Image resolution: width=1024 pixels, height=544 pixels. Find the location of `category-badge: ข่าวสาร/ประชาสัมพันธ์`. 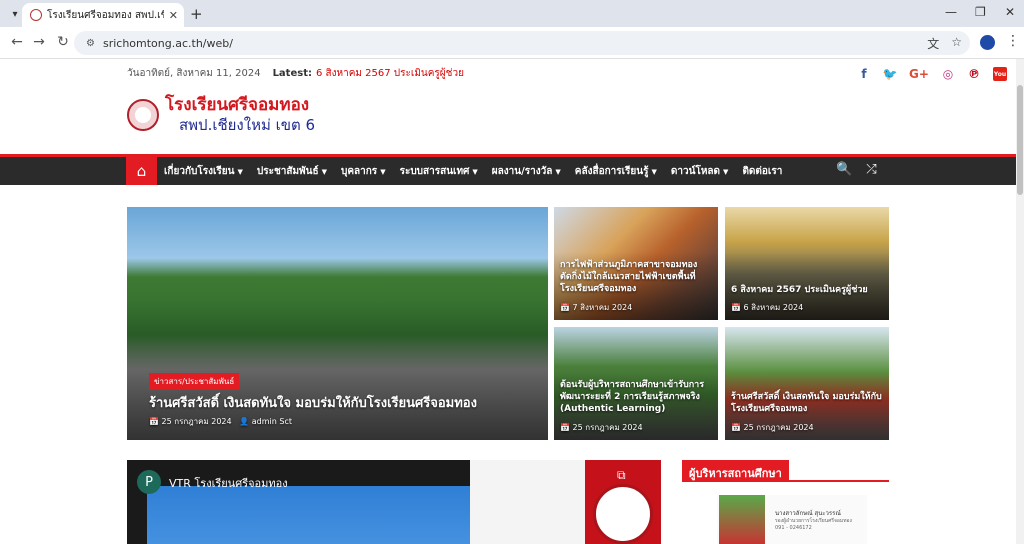

category-badge: ข่าวสาร/ประชาสัมพันธ์ is located at coordinates (194, 381).